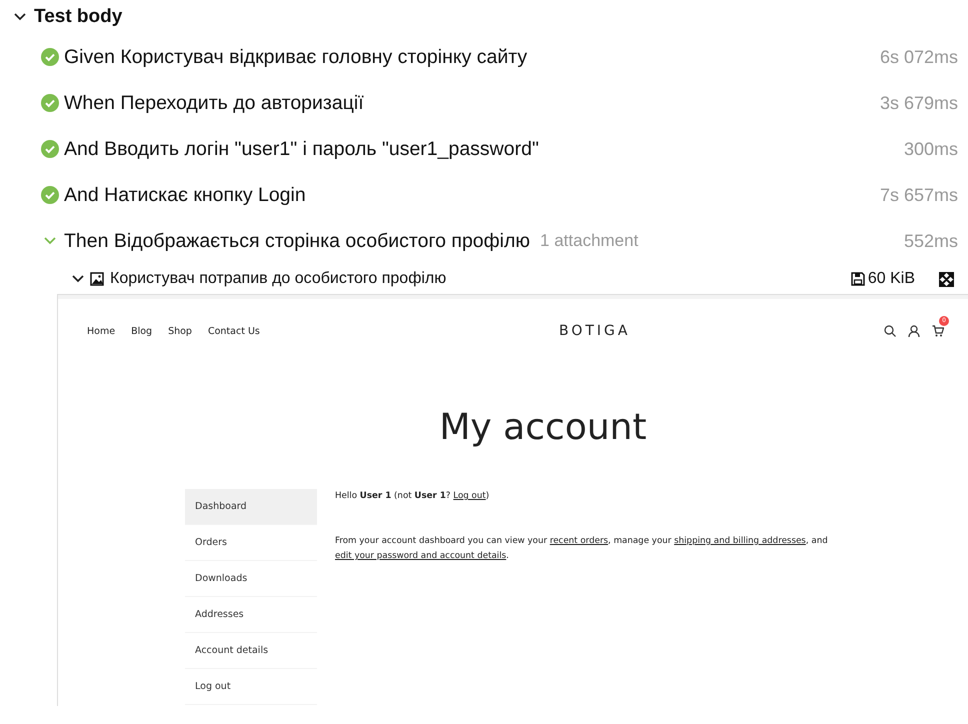  What do you see at coordinates (251, 651) in the screenshot?
I see `account-menu-item: Account details` at bounding box center [251, 651].